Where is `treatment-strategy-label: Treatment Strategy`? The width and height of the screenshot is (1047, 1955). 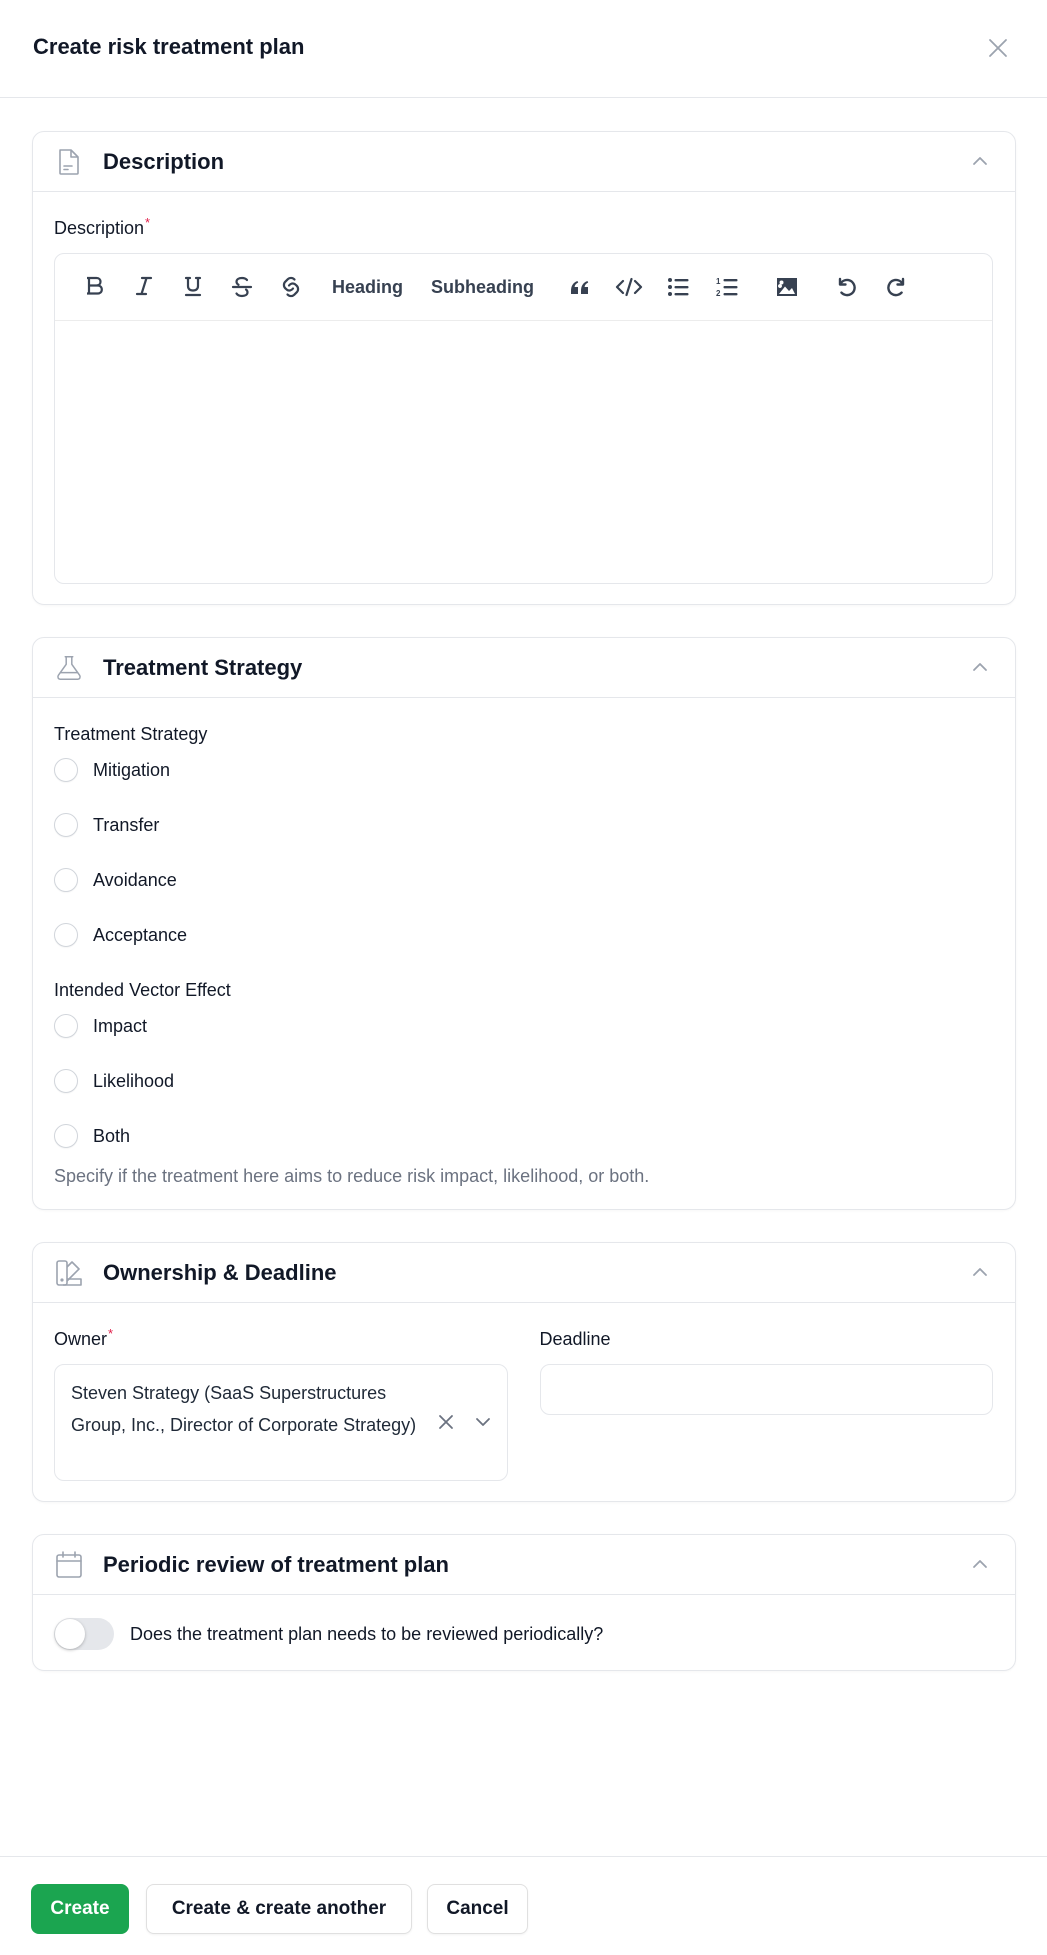
treatment-strategy-label: Treatment Strategy is located at coordinates (131, 734).